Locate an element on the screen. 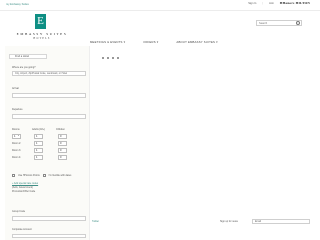 This screenshot has width=320, height=240. search-input is located at coordinates (279, 23).